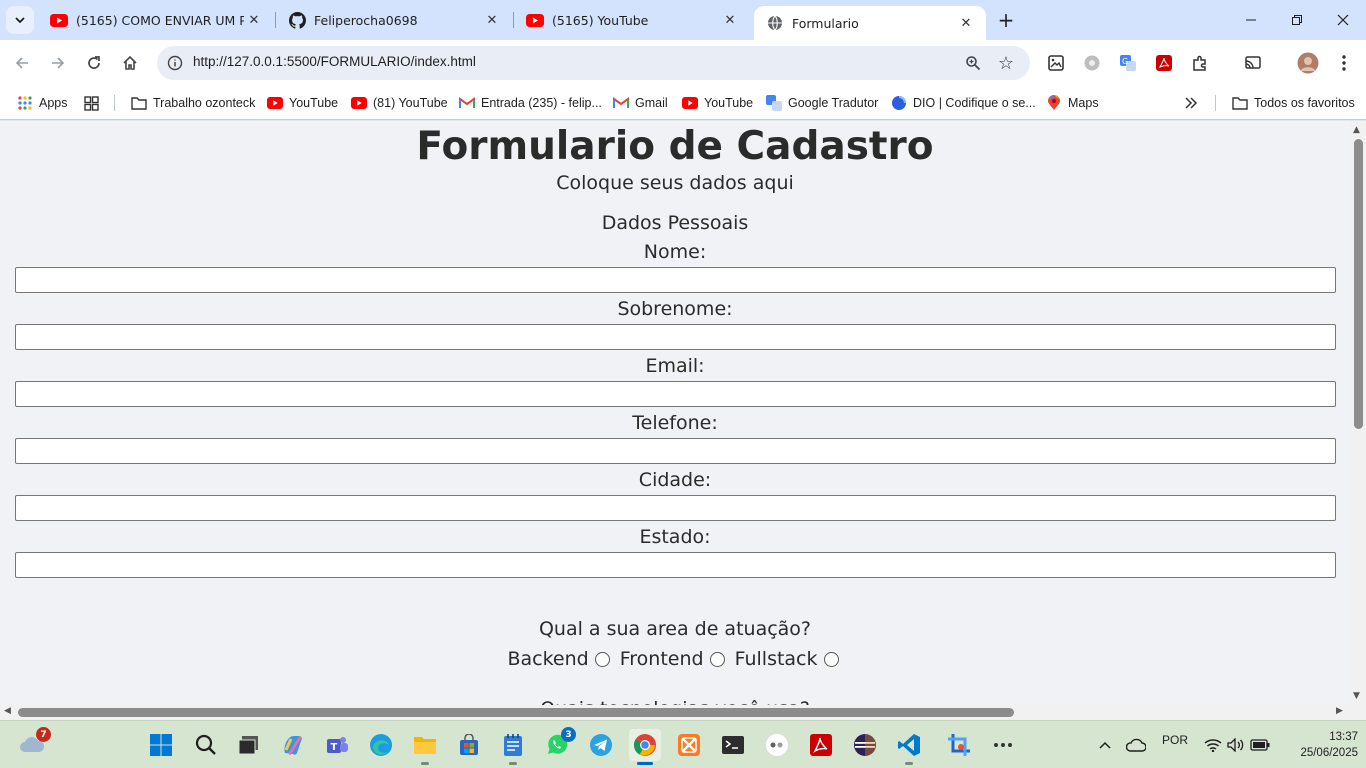 The image size is (1366, 768). I want to click on bookmark-gmail: Gmail, so click(640, 103).